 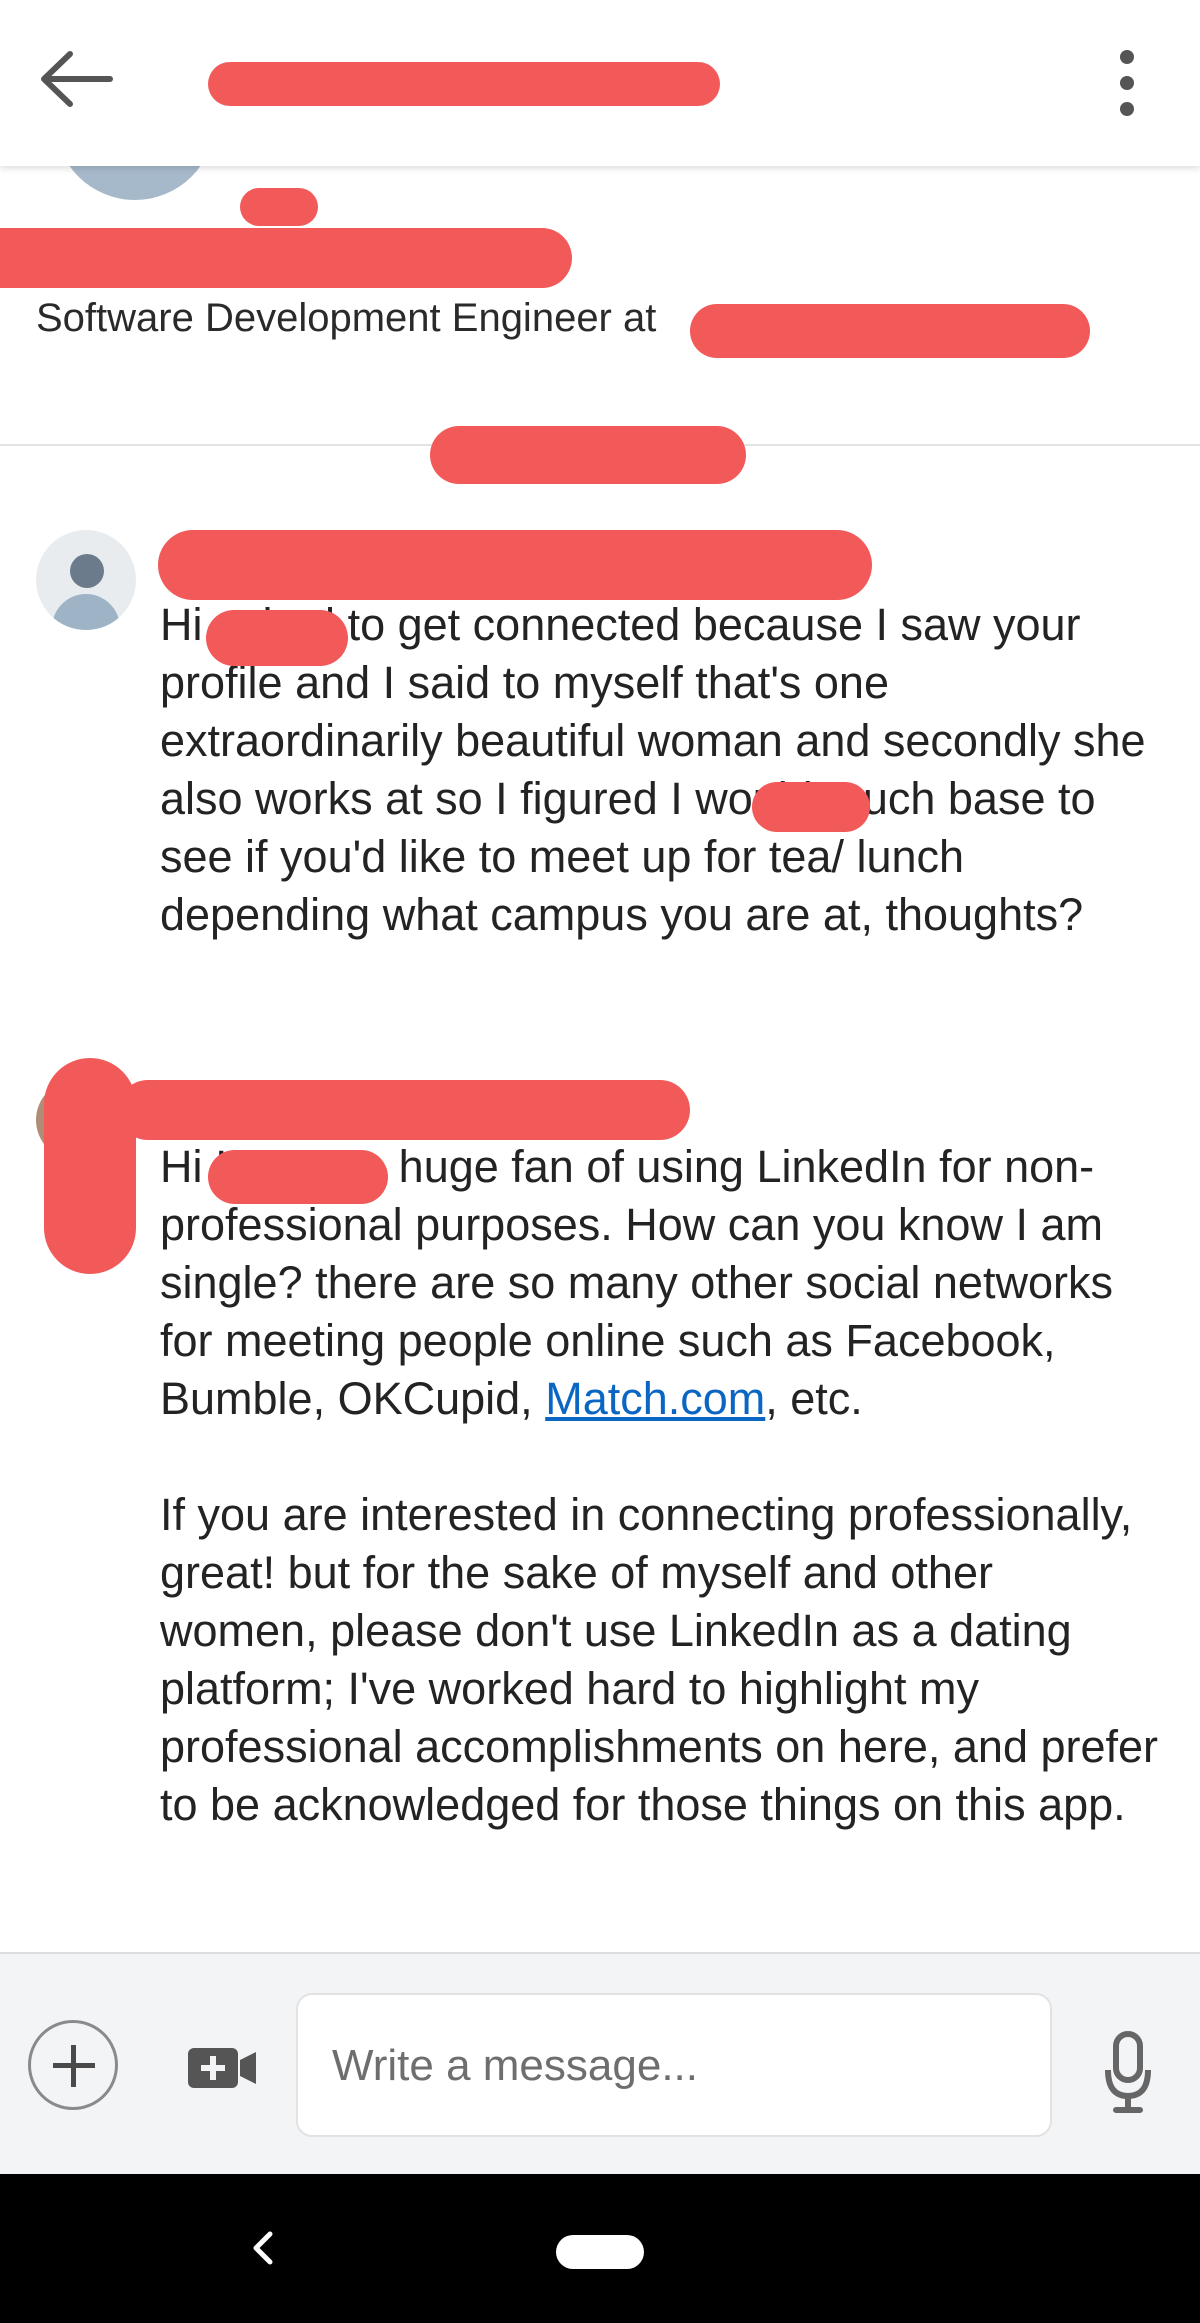 What do you see at coordinates (90, 1166) in the screenshot?
I see `redacted-reply-avatar` at bounding box center [90, 1166].